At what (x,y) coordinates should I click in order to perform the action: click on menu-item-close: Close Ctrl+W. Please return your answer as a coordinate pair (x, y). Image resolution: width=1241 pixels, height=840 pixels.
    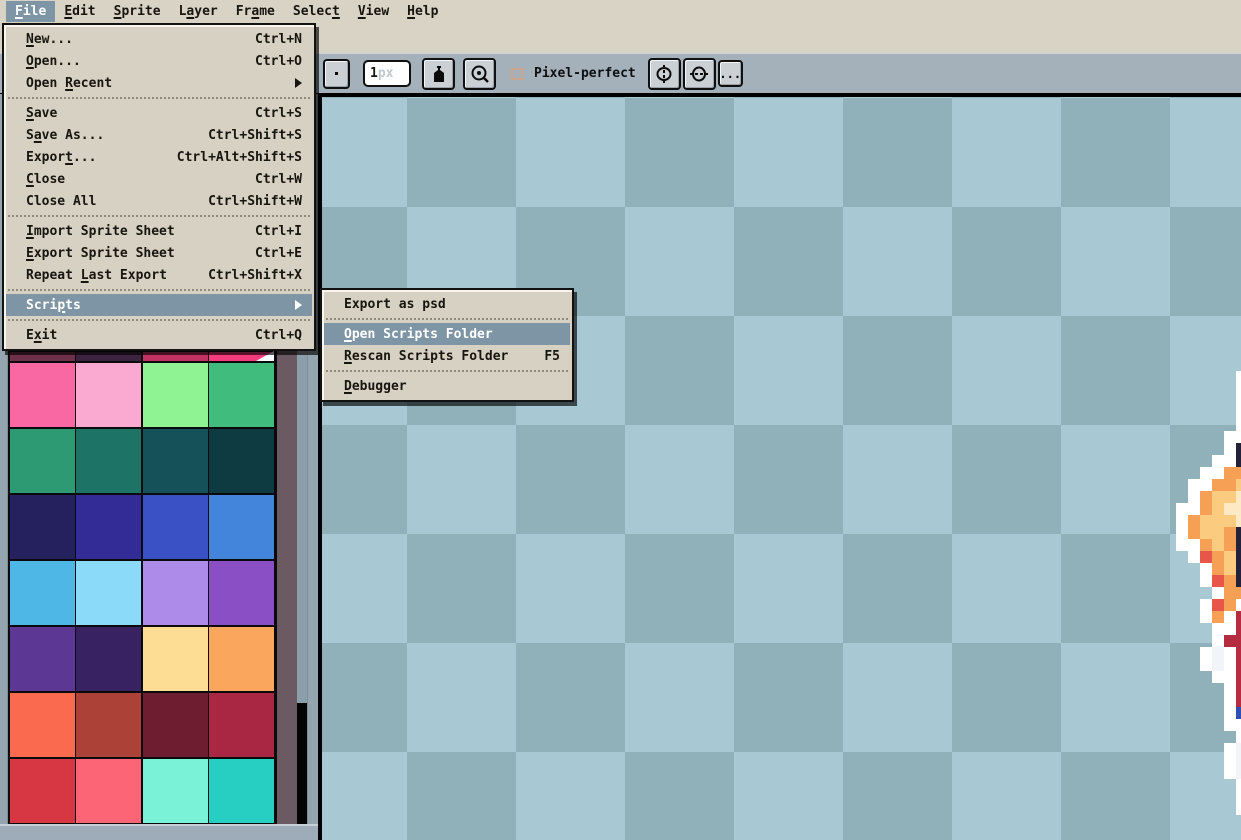
    Looking at the image, I should click on (159, 179).